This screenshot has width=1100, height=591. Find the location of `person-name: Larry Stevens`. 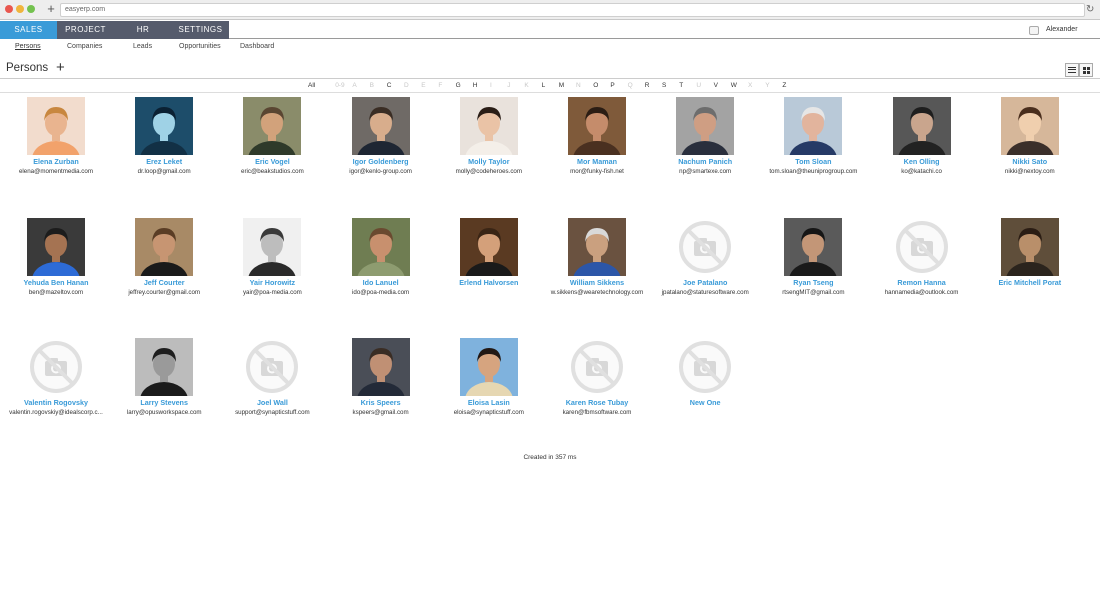

person-name: Larry Stevens is located at coordinates (164, 402).